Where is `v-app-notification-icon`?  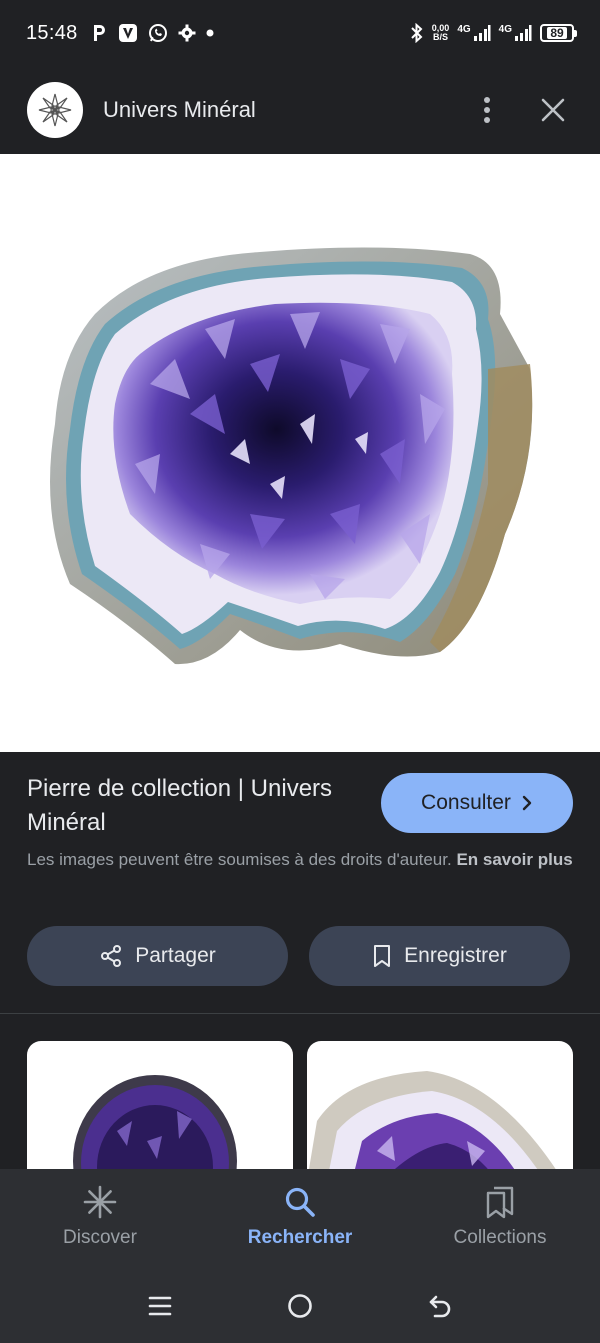 v-app-notification-icon is located at coordinates (128, 33).